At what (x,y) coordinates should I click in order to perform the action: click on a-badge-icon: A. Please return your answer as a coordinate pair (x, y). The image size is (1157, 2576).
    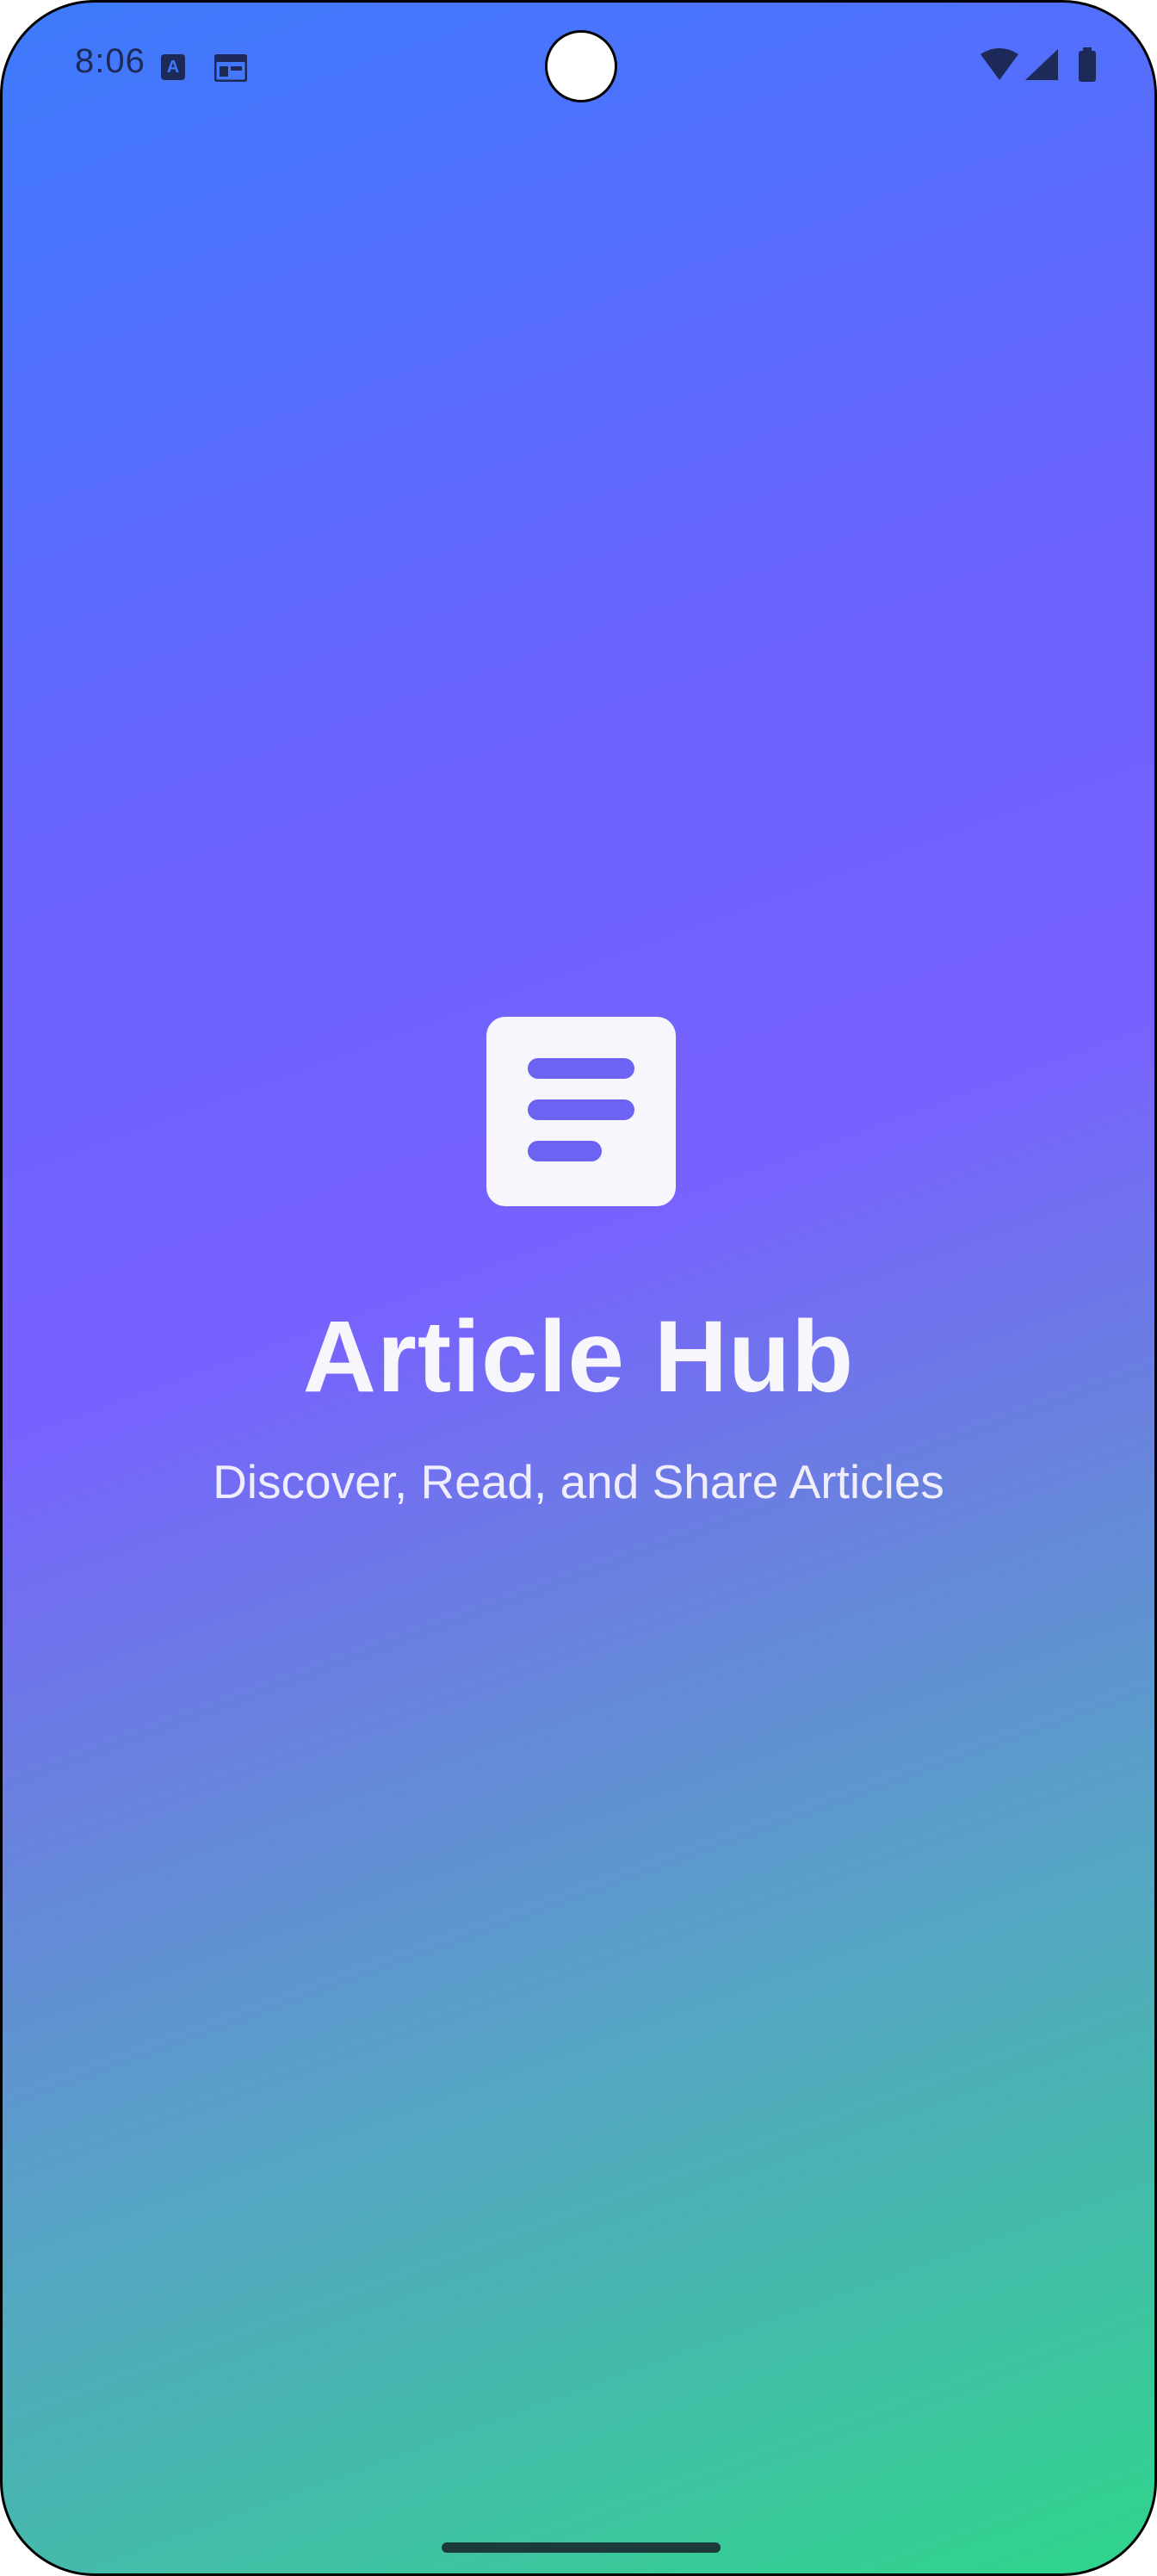
    Looking at the image, I should click on (173, 67).